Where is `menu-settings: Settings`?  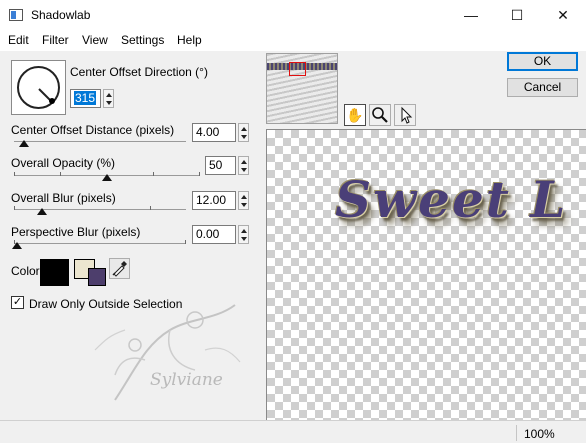 menu-settings: Settings is located at coordinates (142, 40).